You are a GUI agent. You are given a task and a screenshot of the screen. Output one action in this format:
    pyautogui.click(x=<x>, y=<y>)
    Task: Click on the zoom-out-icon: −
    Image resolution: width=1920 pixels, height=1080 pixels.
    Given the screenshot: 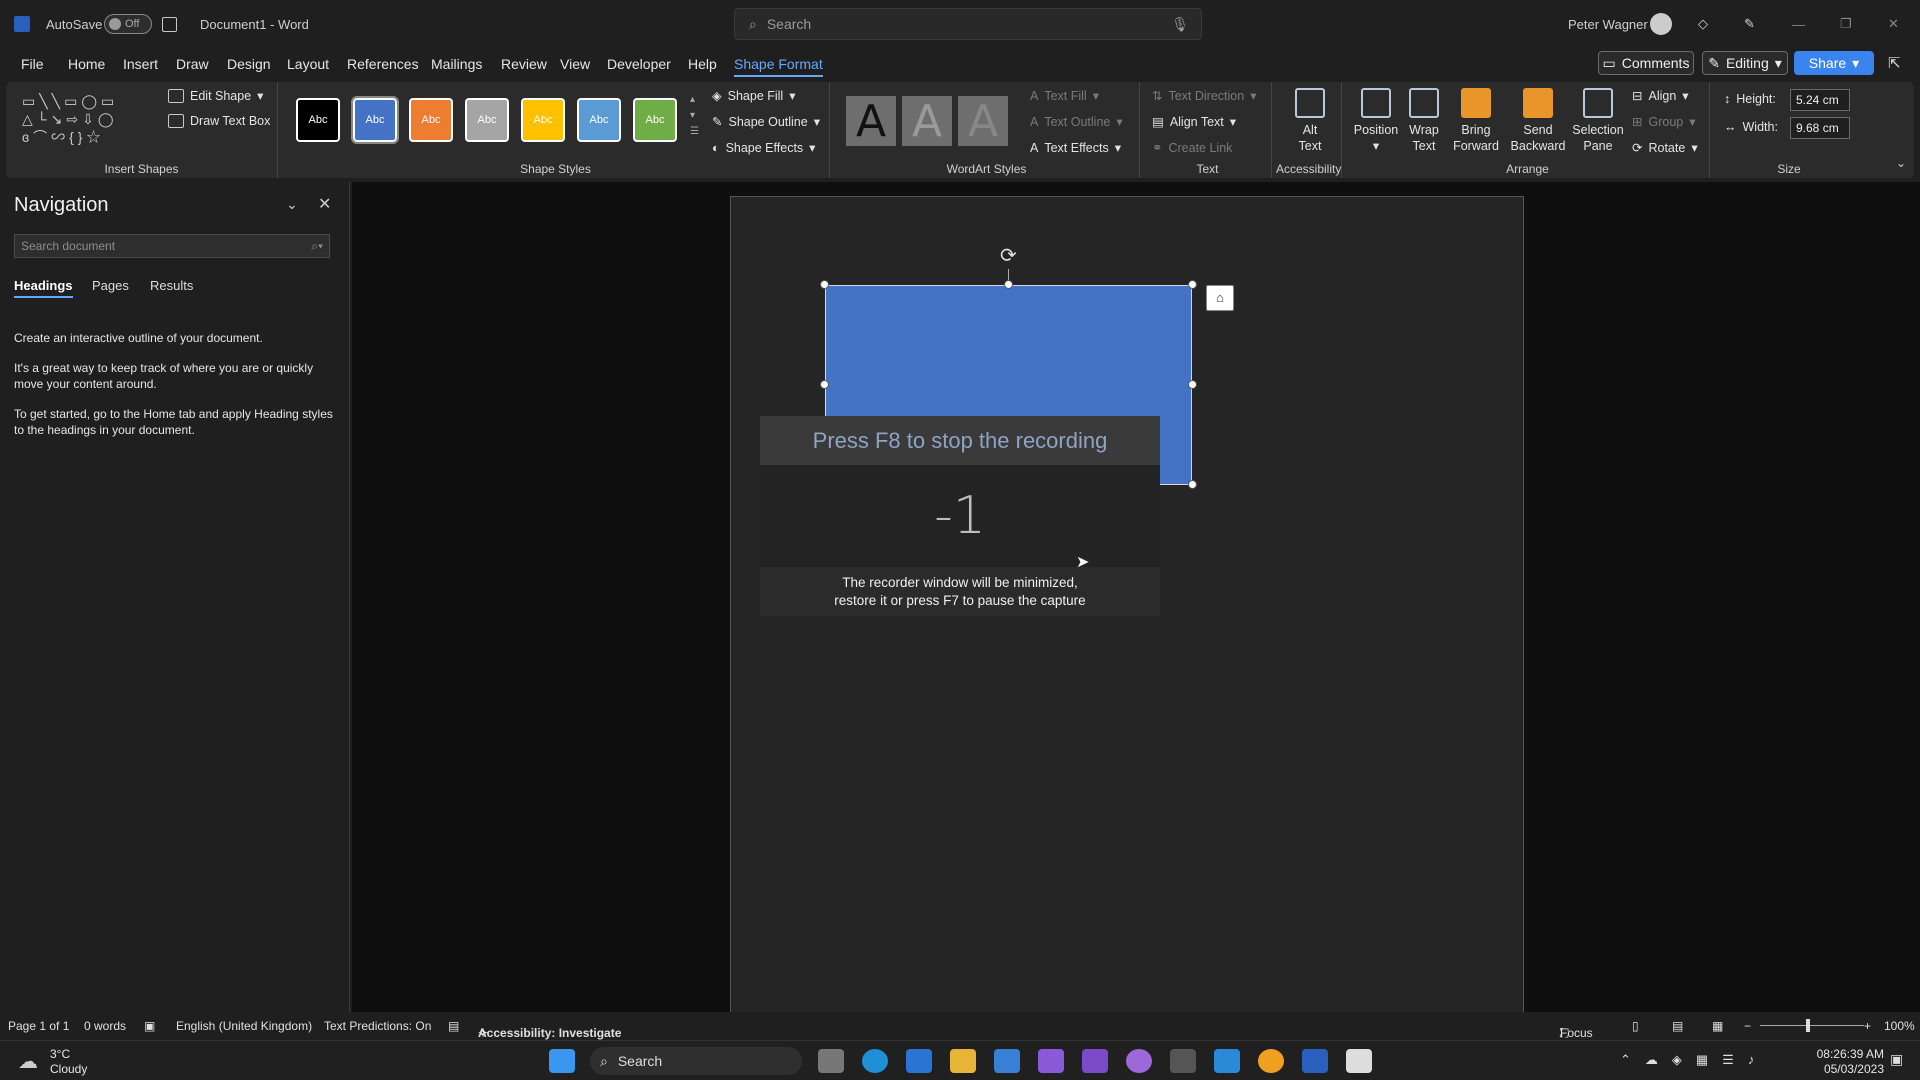 What is the action you would take?
    pyautogui.click(x=1747, y=1026)
    